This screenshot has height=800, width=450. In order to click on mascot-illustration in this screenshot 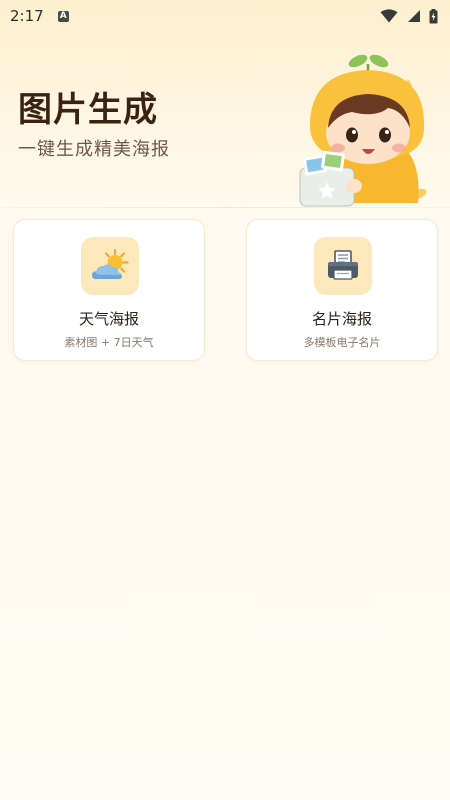, I will do `click(363, 130)`.